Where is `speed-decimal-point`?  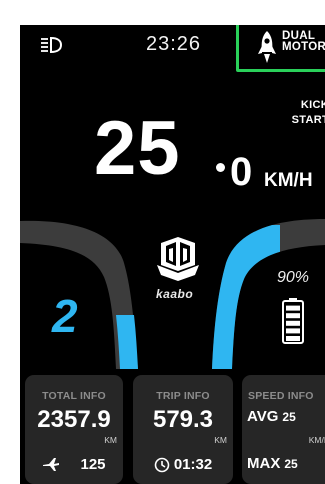 speed-decimal-point is located at coordinates (220, 167).